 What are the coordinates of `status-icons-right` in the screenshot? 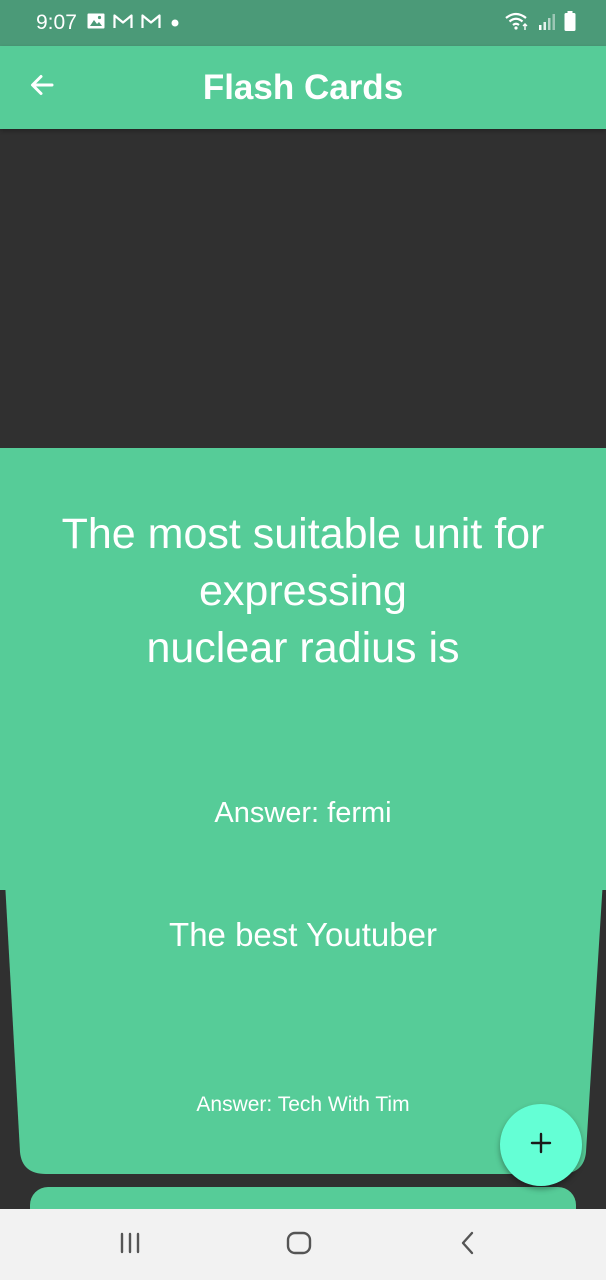 It's located at (540, 23).